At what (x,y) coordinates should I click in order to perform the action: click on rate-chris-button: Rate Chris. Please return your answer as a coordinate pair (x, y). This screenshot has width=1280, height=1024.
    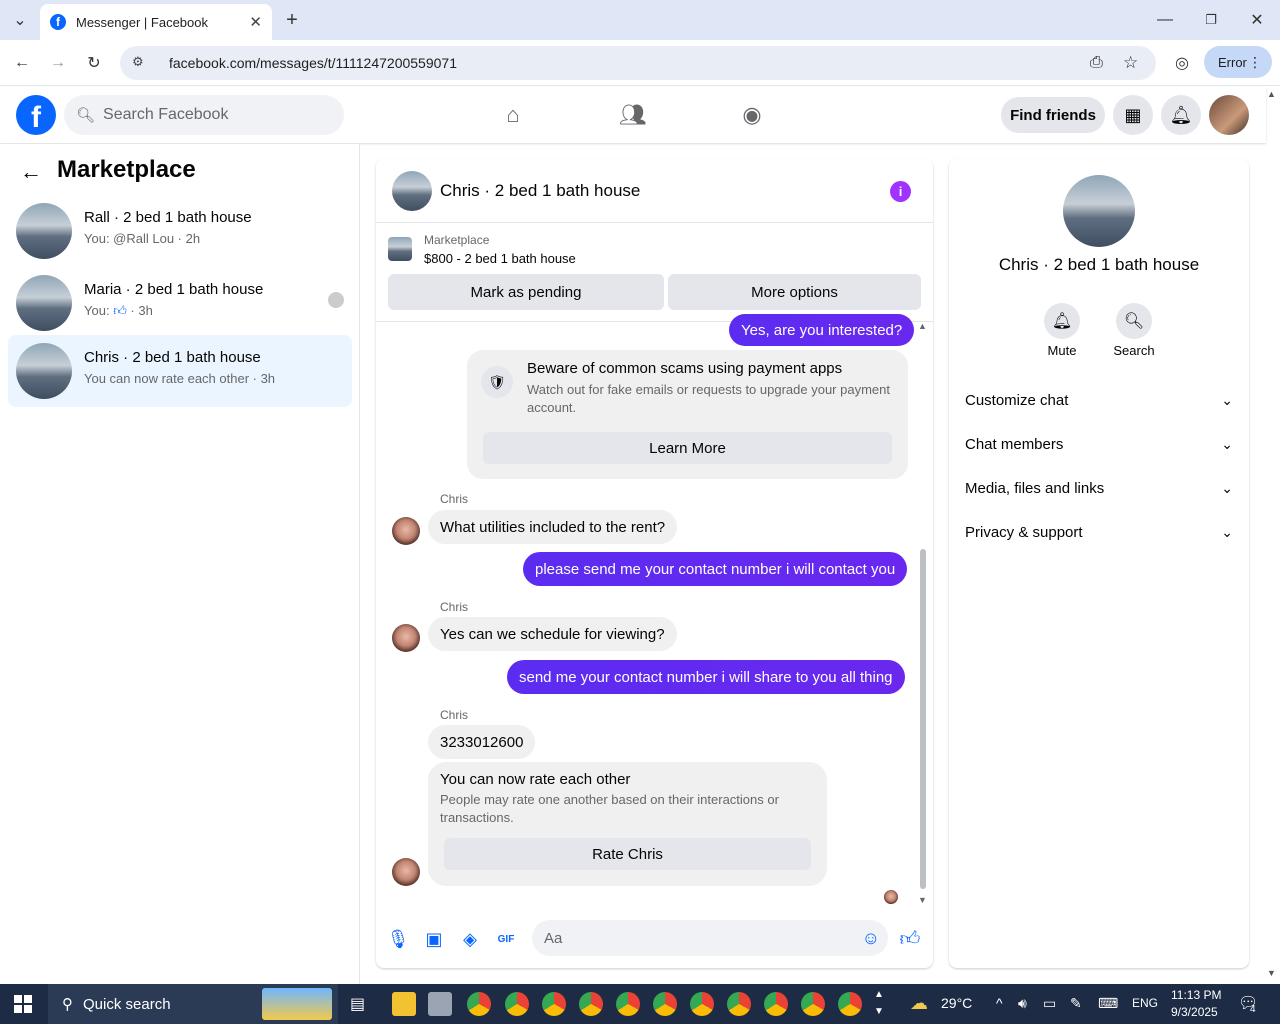
    Looking at the image, I should click on (627, 854).